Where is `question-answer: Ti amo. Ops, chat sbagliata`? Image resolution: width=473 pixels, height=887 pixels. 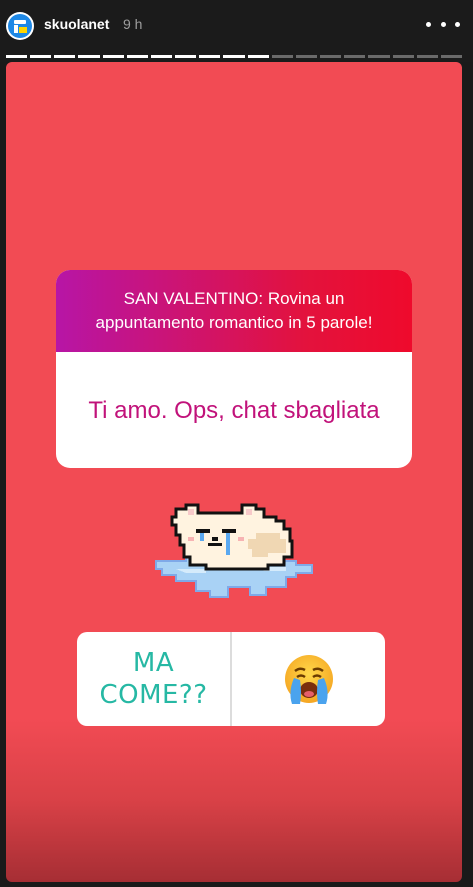
question-answer: Ti amo. Ops, chat sbagliata is located at coordinates (234, 410).